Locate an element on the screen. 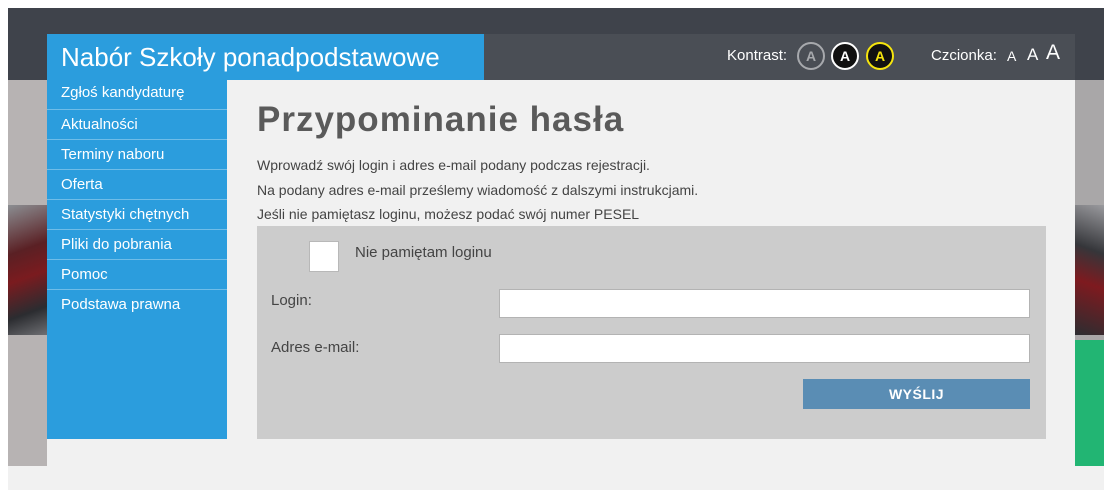  sidebar-item-terminy-naboru: Terminy naboru is located at coordinates (137, 155).